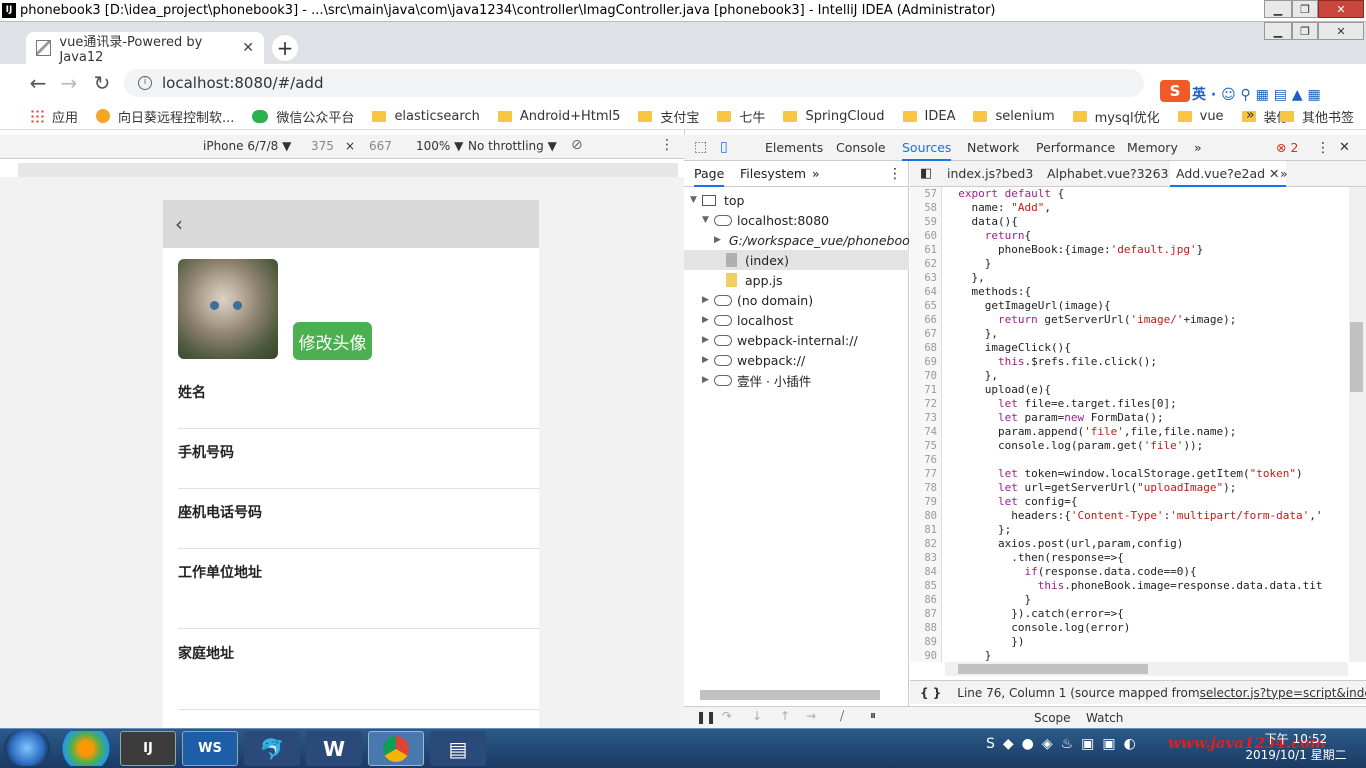  I want to click on horizontal-scroll-thumb, so click(1053, 669).